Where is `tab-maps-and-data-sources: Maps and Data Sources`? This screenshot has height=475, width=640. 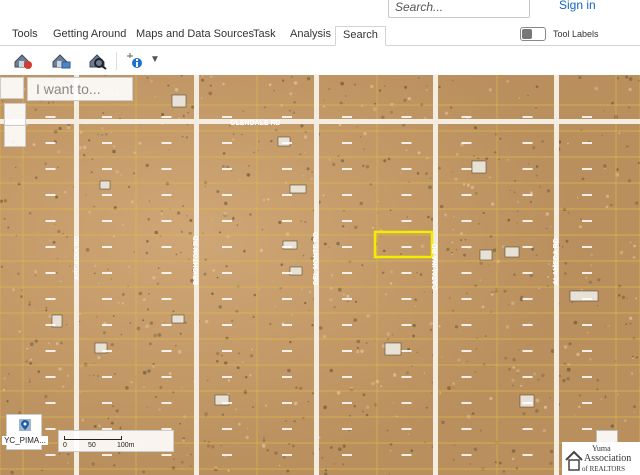
tab-maps-and-data-sources: Maps and Data Sources is located at coordinates (195, 34).